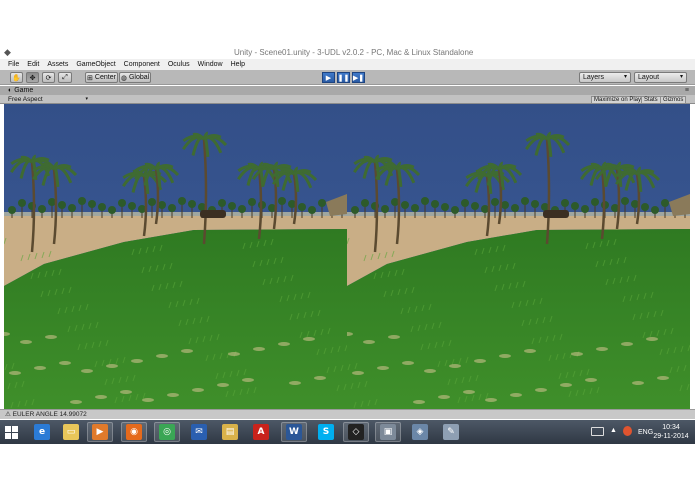 Image resolution: width=695 pixels, height=494 pixels. What do you see at coordinates (671, 436) in the screenshot?
I see `clock-date: 29-11-2014` at bounding box center [671, 436].